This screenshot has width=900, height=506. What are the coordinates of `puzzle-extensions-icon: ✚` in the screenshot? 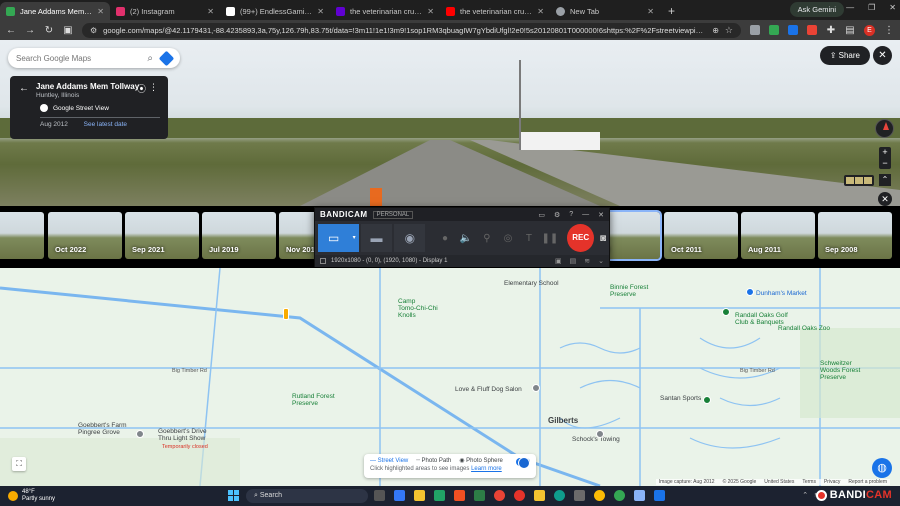 It's located at (831, 30).